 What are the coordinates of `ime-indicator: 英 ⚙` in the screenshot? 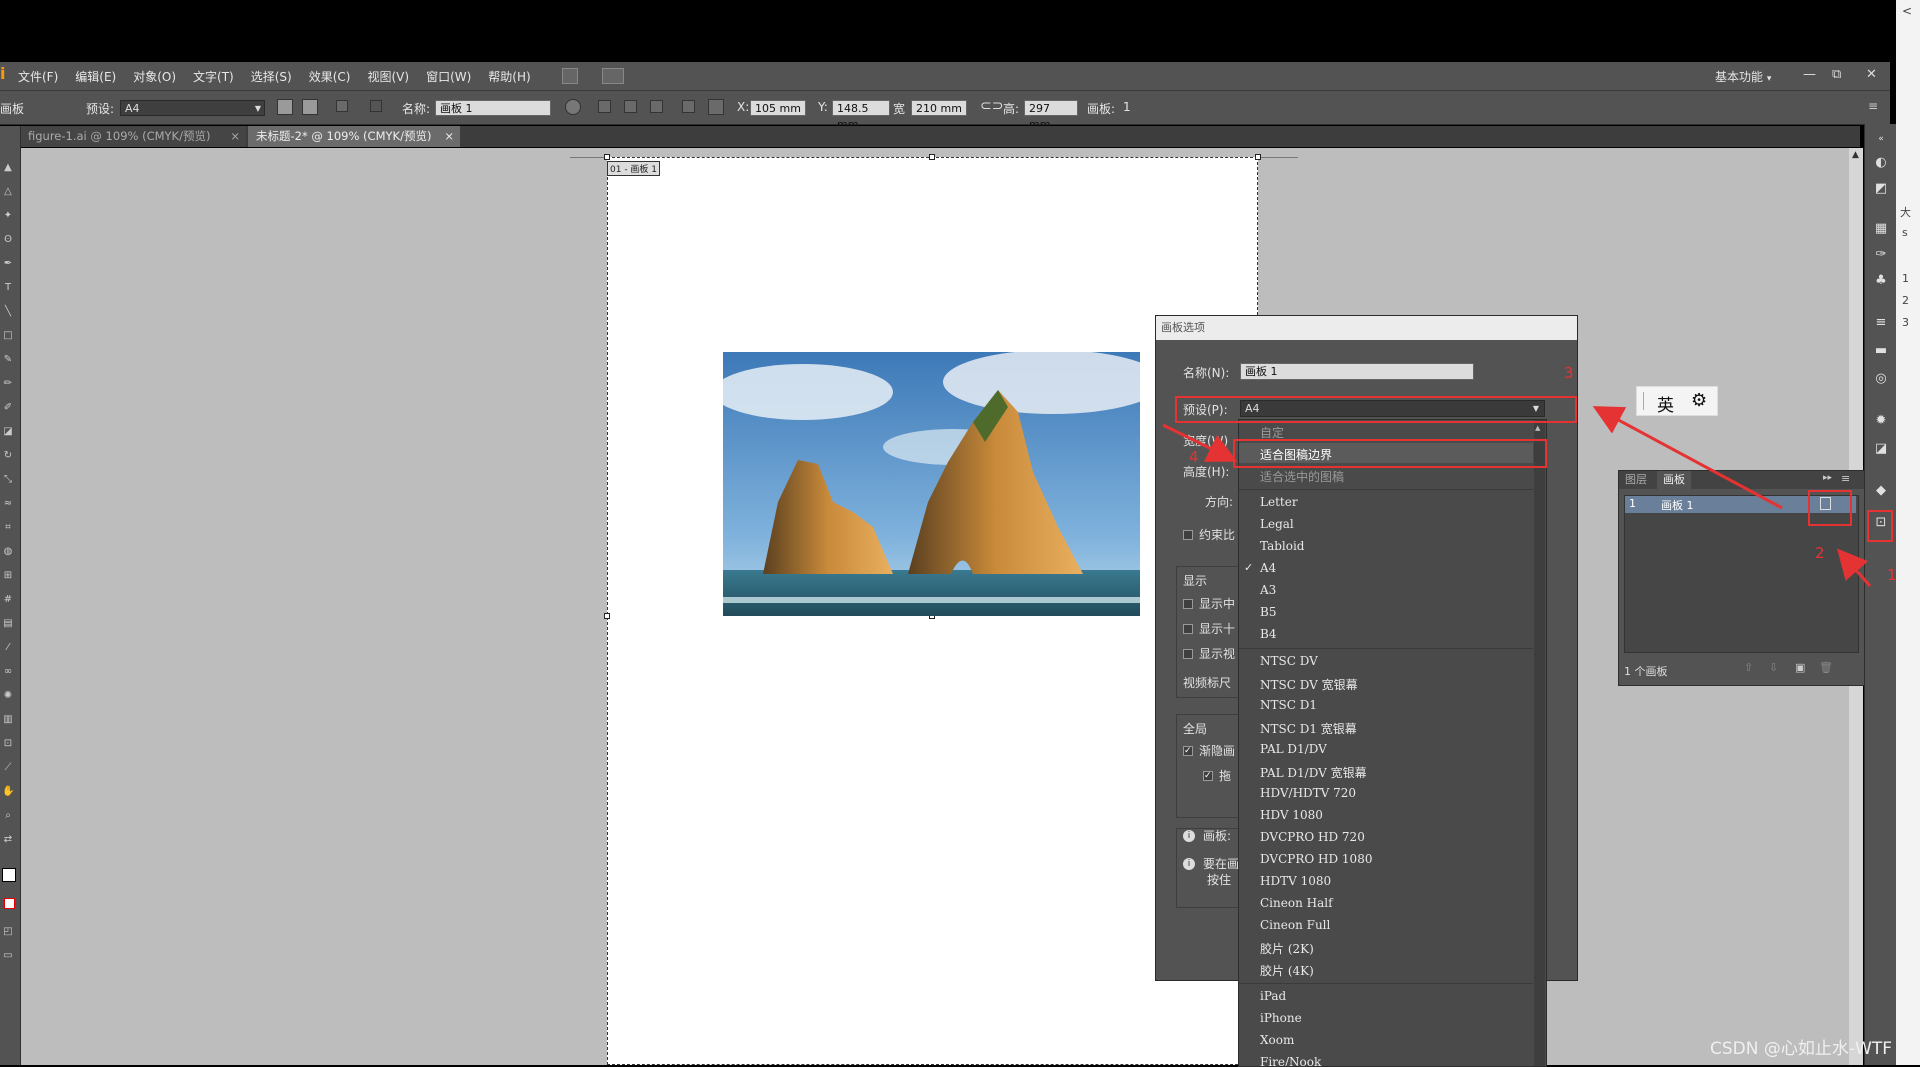 It's located at (1677, 401).